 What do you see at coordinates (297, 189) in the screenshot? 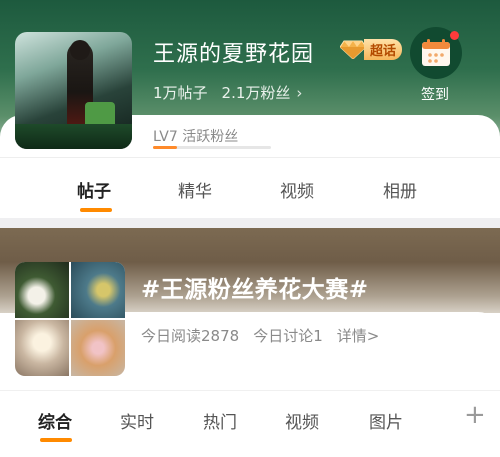
I see `tab-videos: 视频` at bounding box center [297, 189].